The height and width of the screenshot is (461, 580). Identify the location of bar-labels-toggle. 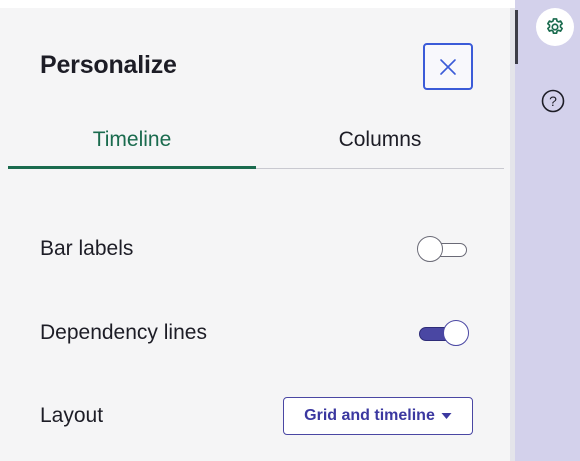
(443, 249).